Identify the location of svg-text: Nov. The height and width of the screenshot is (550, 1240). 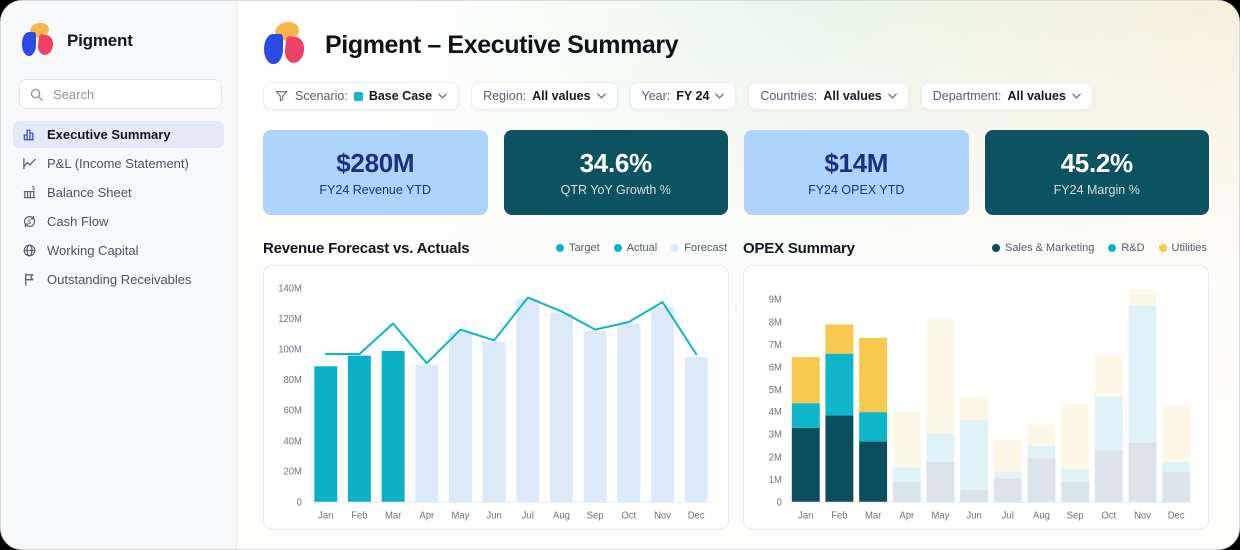
(662, 516).